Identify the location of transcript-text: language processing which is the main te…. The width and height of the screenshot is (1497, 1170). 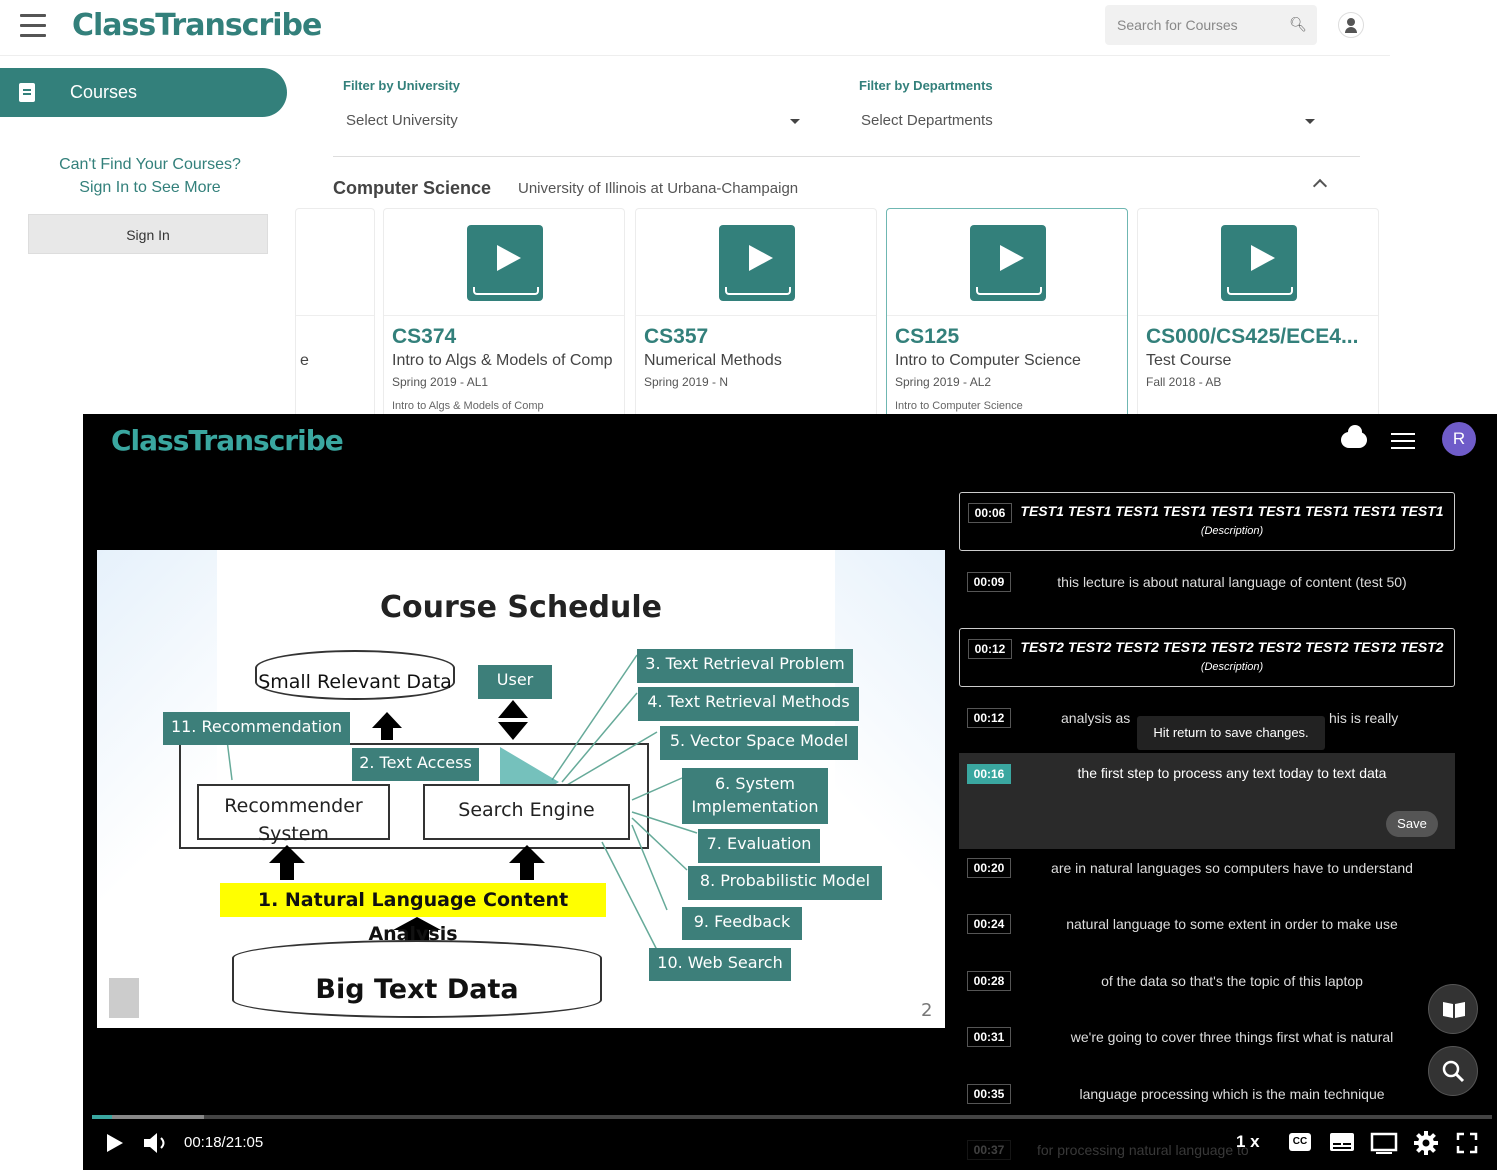
(1232, 1094).